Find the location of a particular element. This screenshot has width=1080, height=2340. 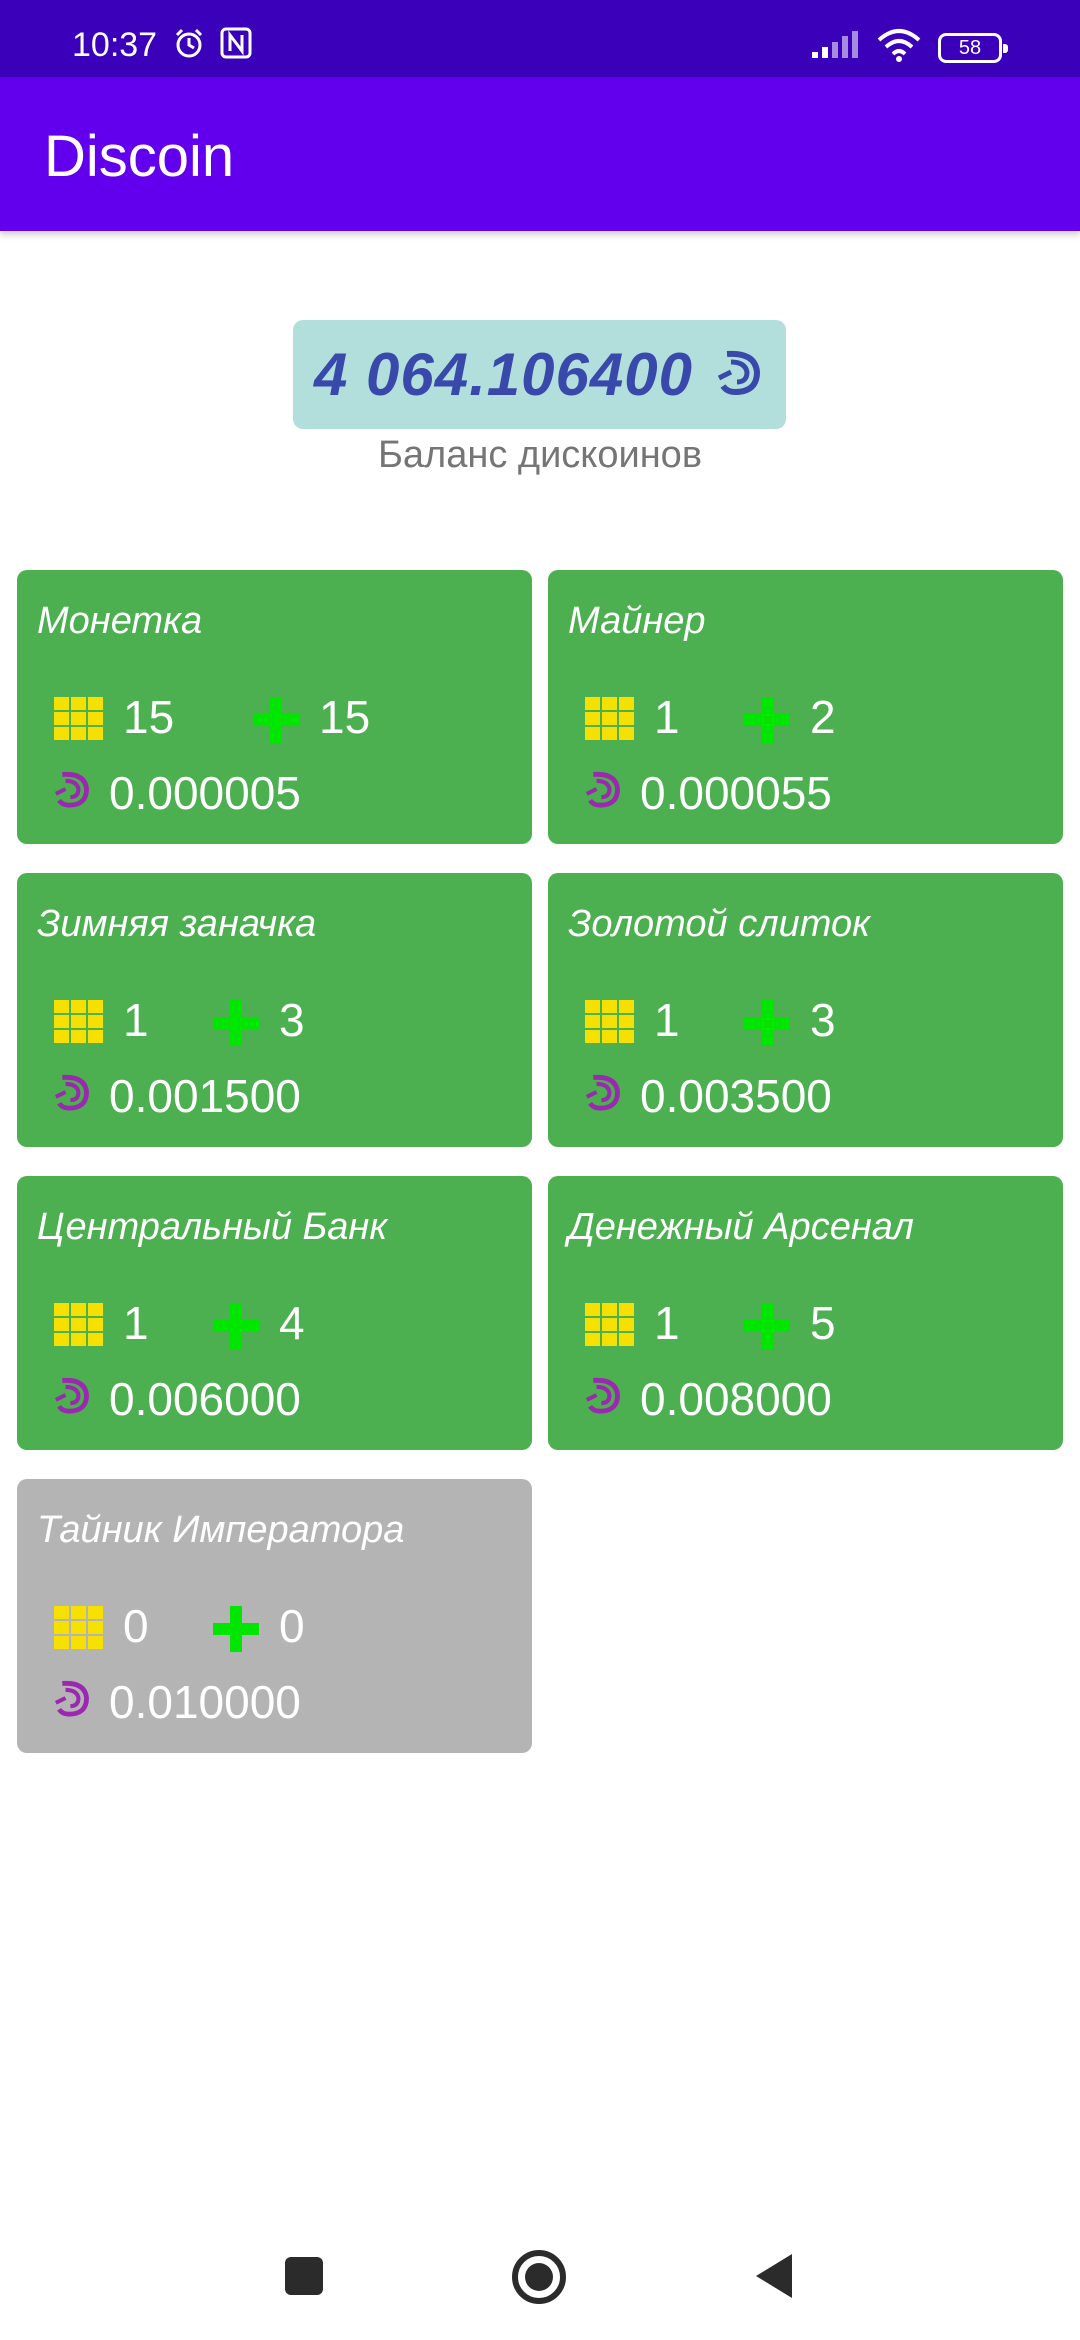

generator-card: Золотой слиток 1 3 0.003500 is located at coordinates (805, 1010).